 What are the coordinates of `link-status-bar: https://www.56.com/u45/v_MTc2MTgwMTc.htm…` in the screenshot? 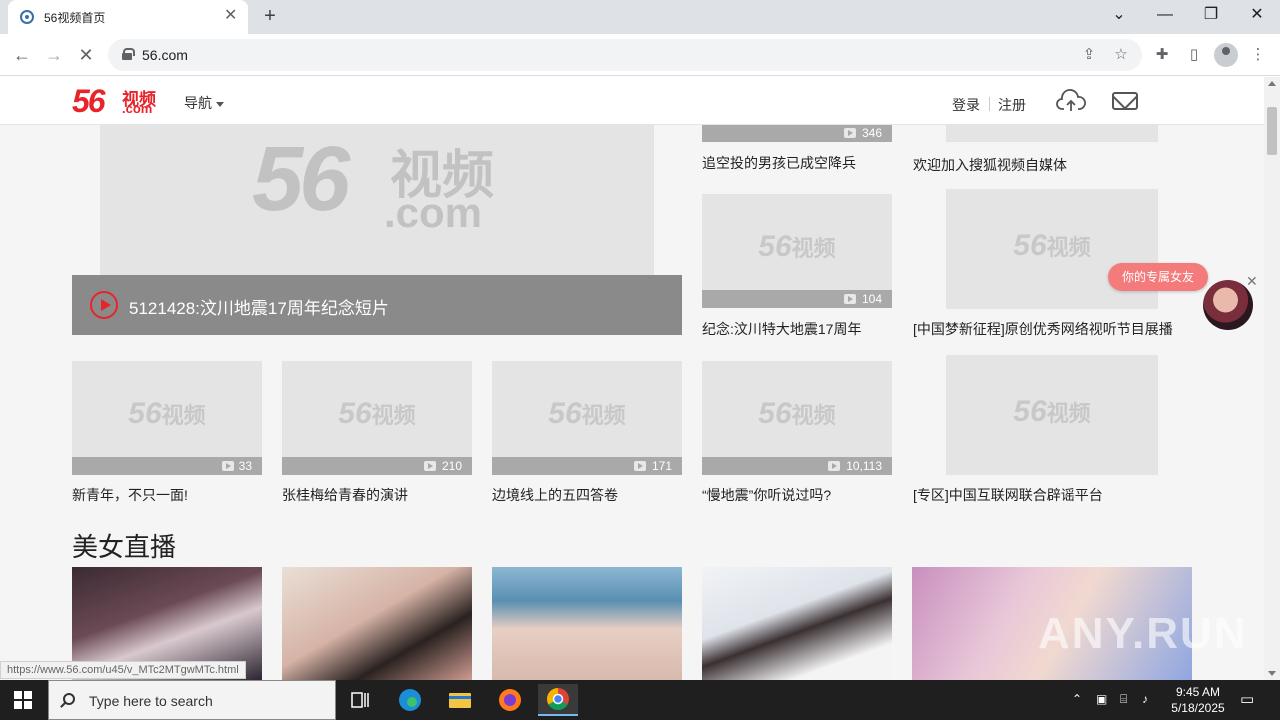 It's located at (123, 670).